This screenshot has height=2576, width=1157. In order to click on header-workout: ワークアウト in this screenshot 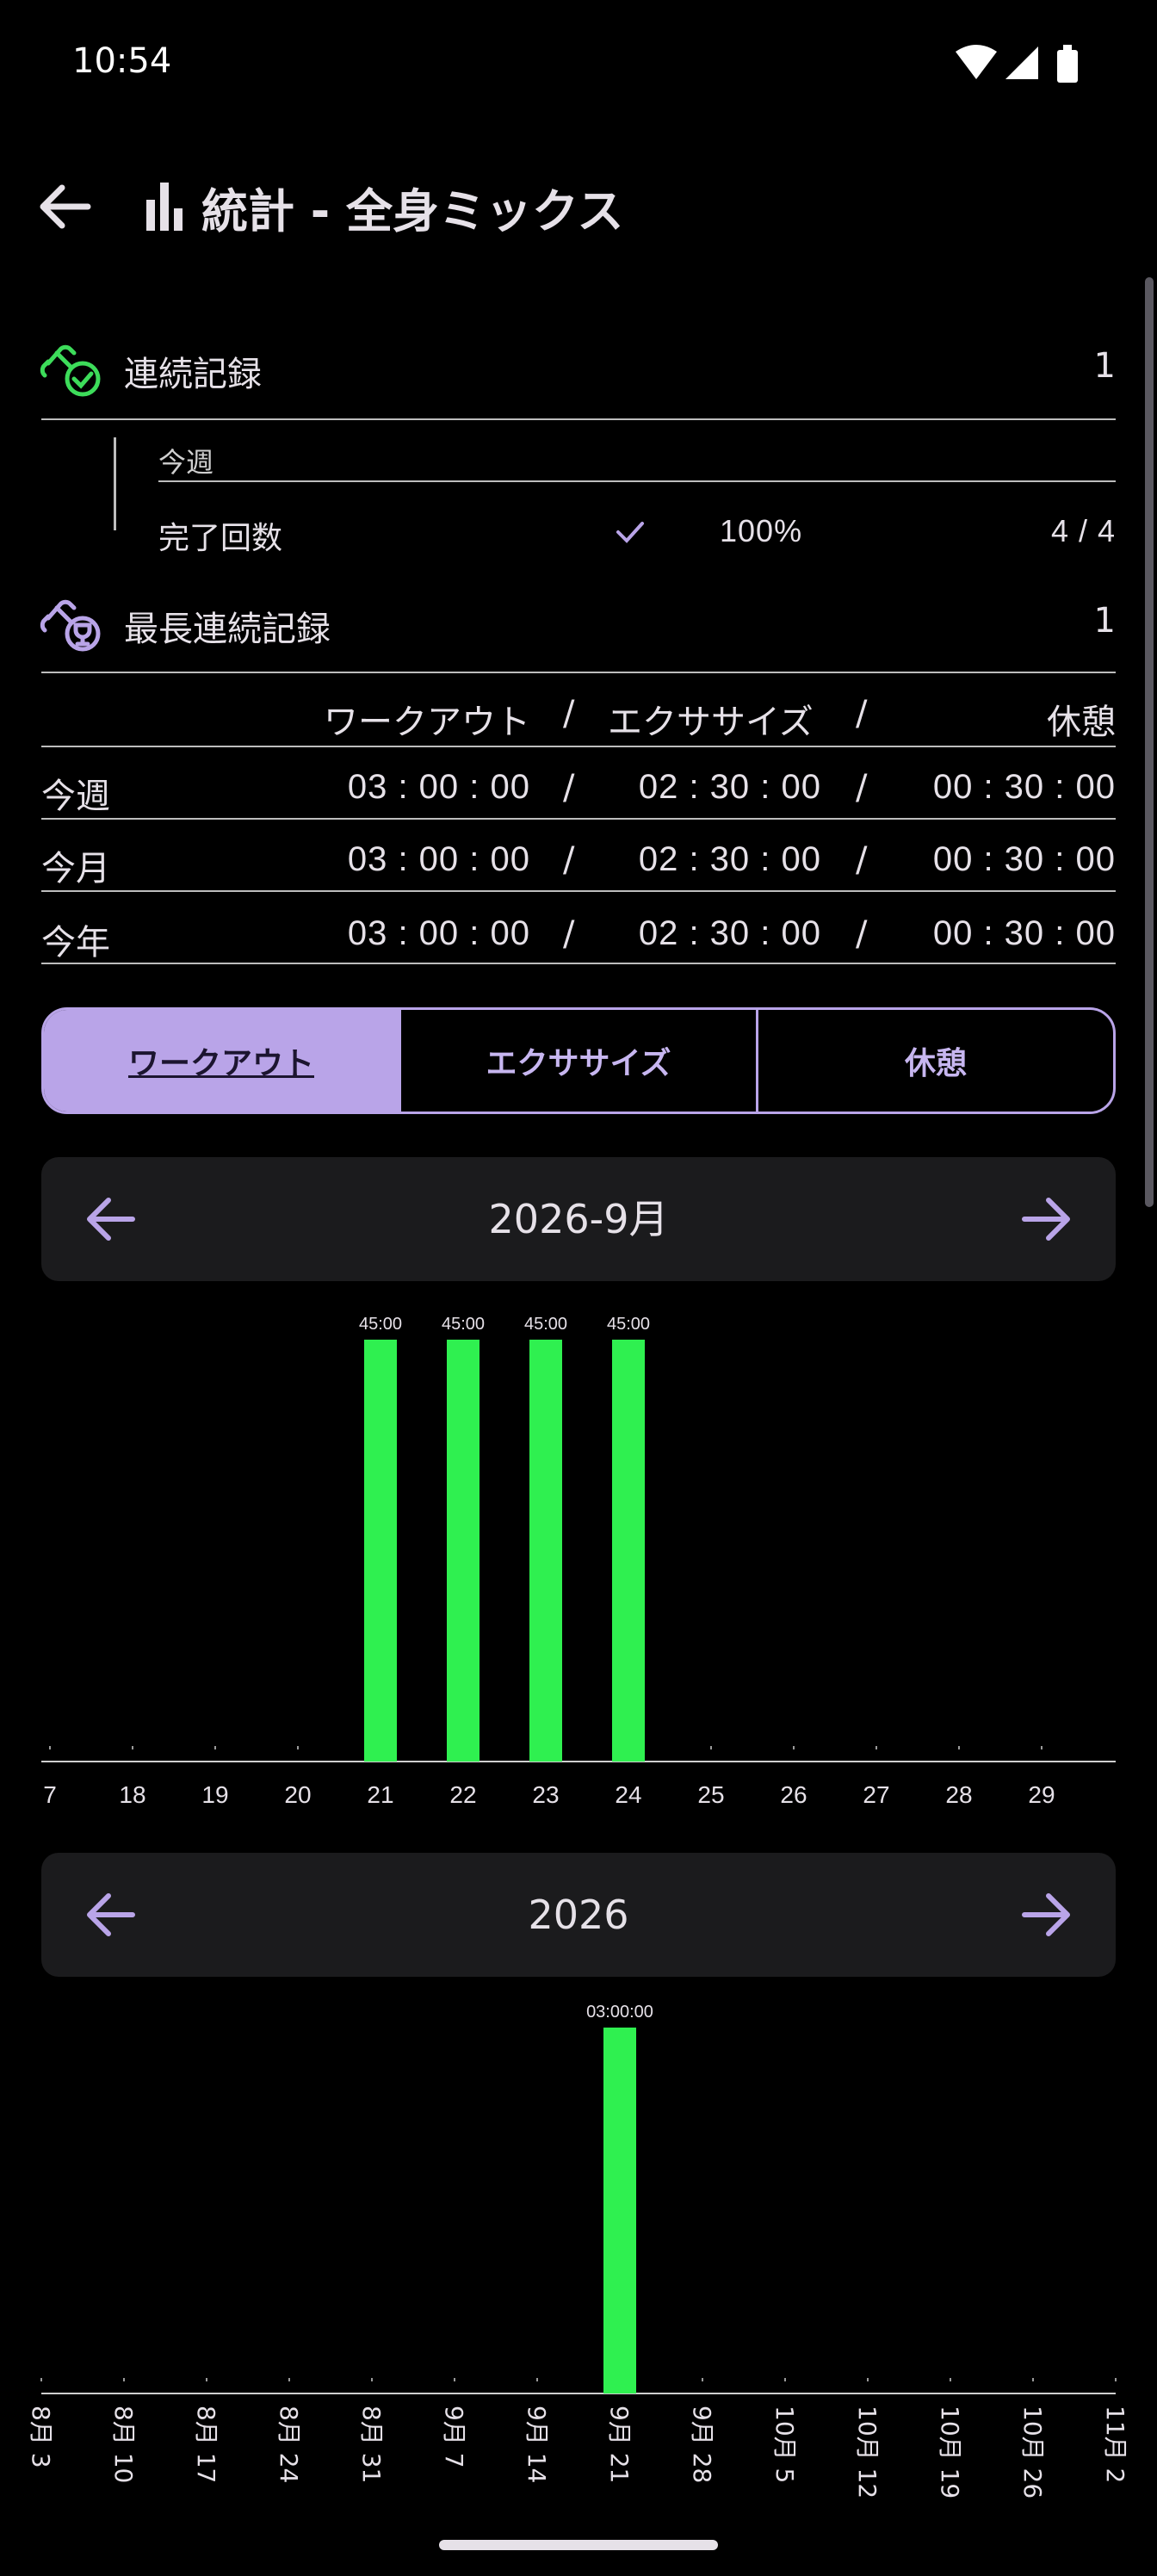, I will do `click(427, 723)`.